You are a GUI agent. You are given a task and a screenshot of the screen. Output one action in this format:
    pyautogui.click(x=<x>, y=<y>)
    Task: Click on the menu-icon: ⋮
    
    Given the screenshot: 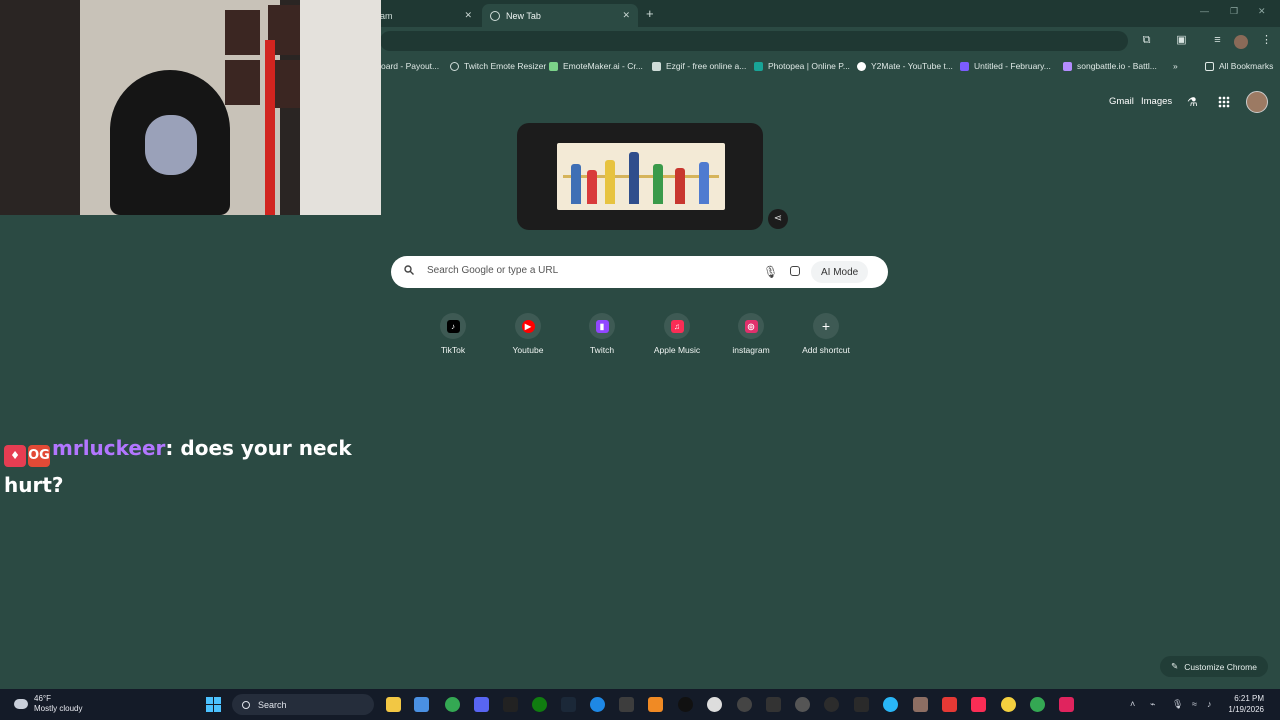 What is the action you would take?
    pyautogui.click(x=1266, y=40)
    